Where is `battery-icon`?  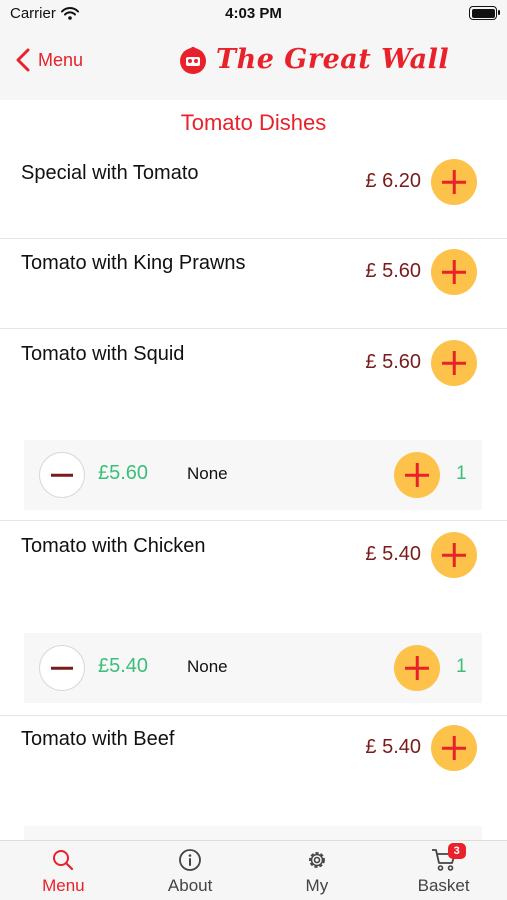 battery-icon is located at coordinates (484, 13).